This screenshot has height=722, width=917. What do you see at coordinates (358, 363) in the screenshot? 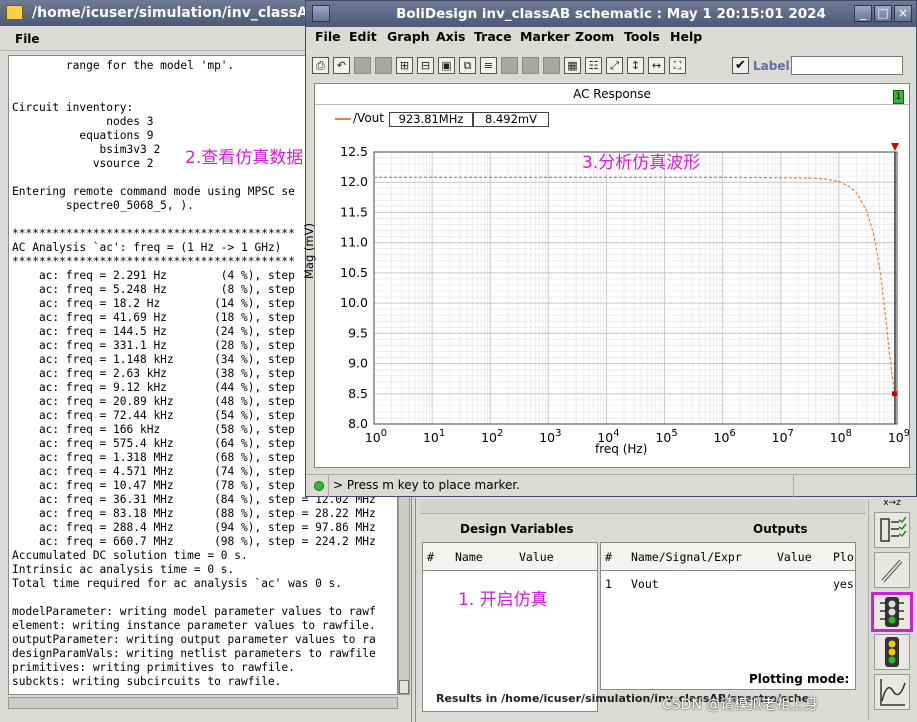
I see `y-tick-label: 9.0` at bounding box center [358, 363].